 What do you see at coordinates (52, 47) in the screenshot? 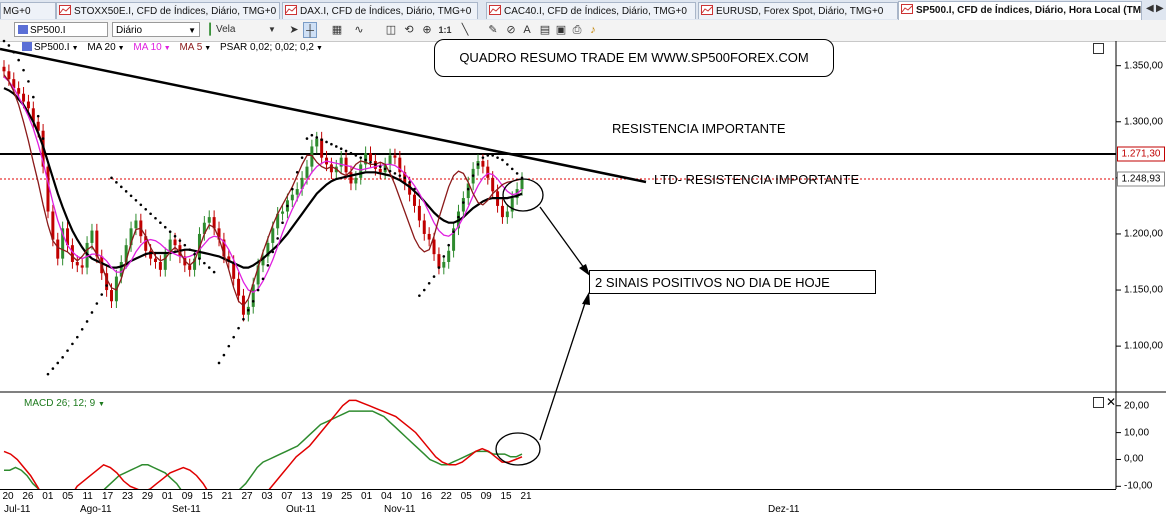
I see `legend-symbol: SP500.I` at bounding box center [52, 47].